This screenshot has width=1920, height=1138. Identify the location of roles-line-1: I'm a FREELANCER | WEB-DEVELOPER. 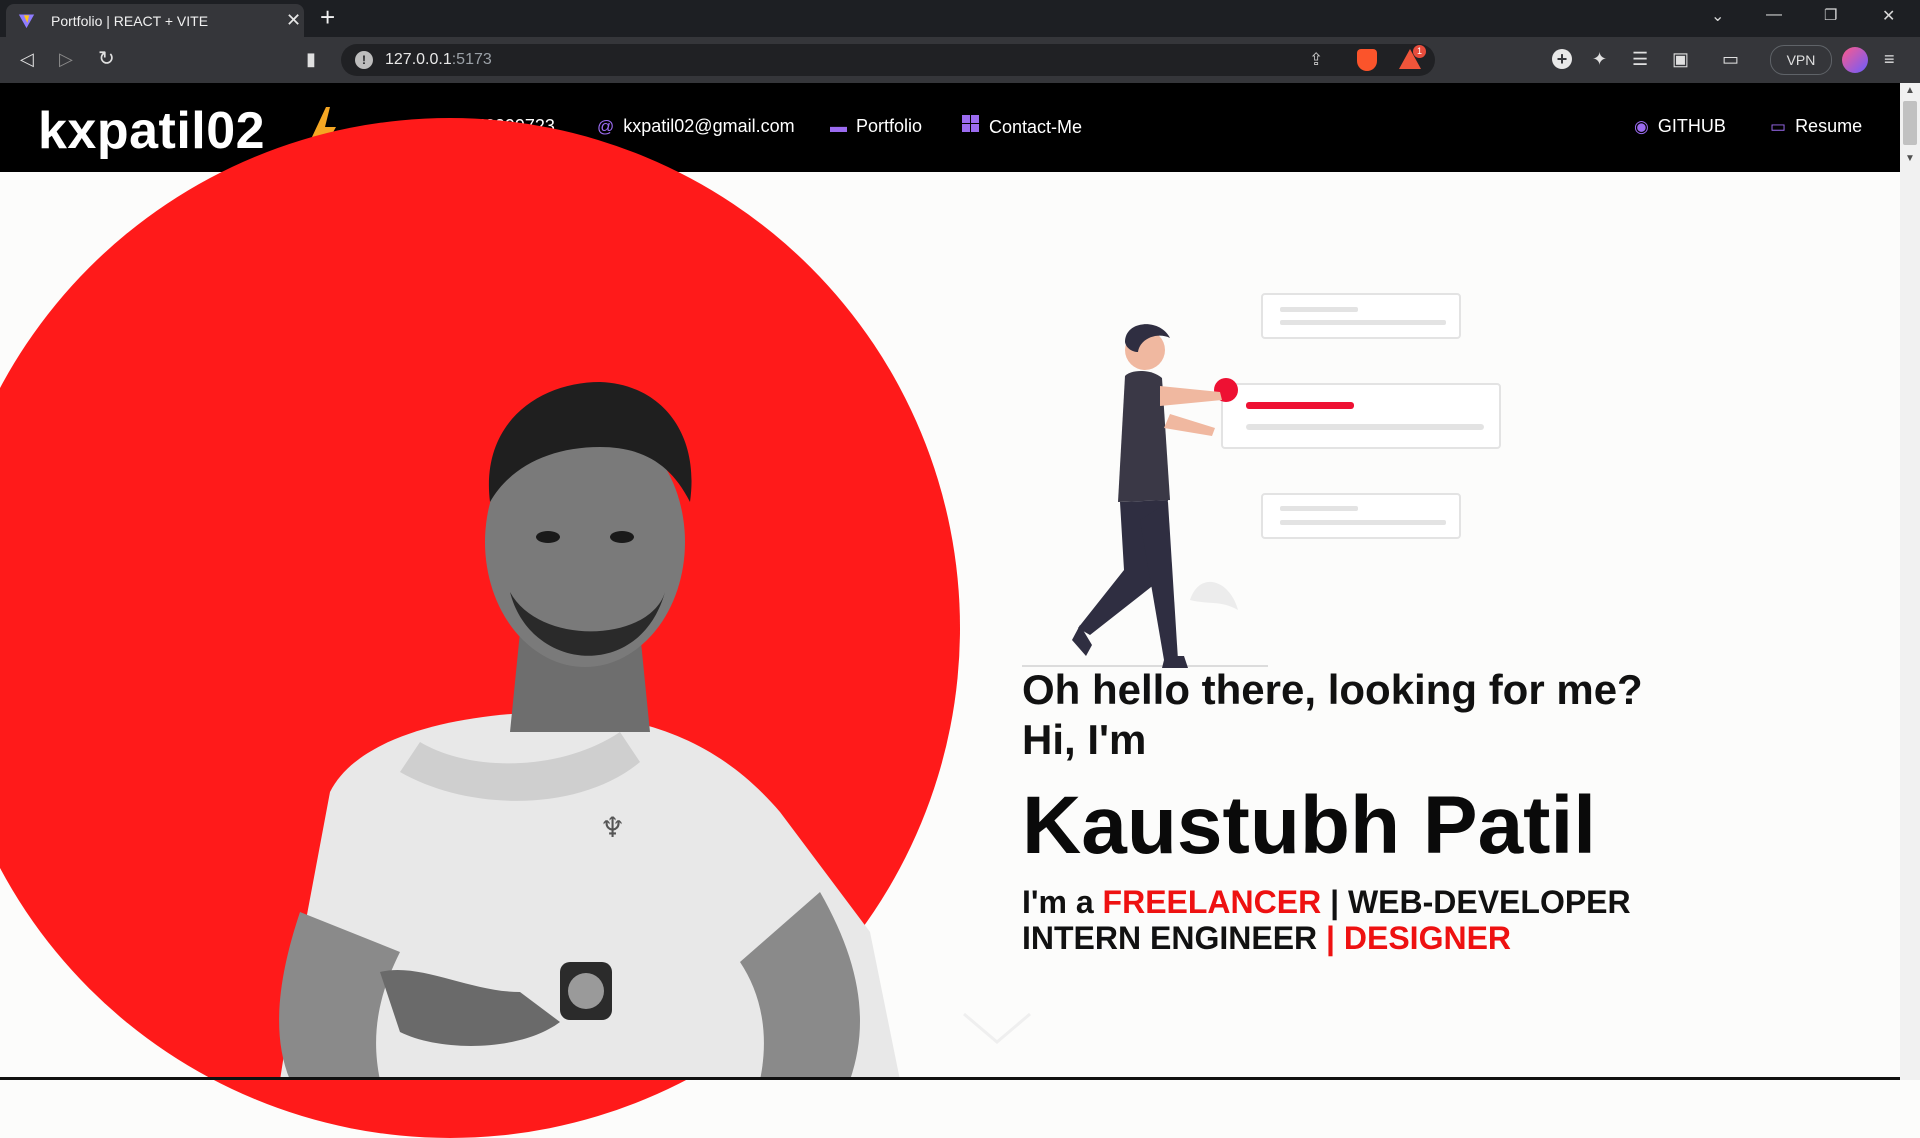
(1326, 902).